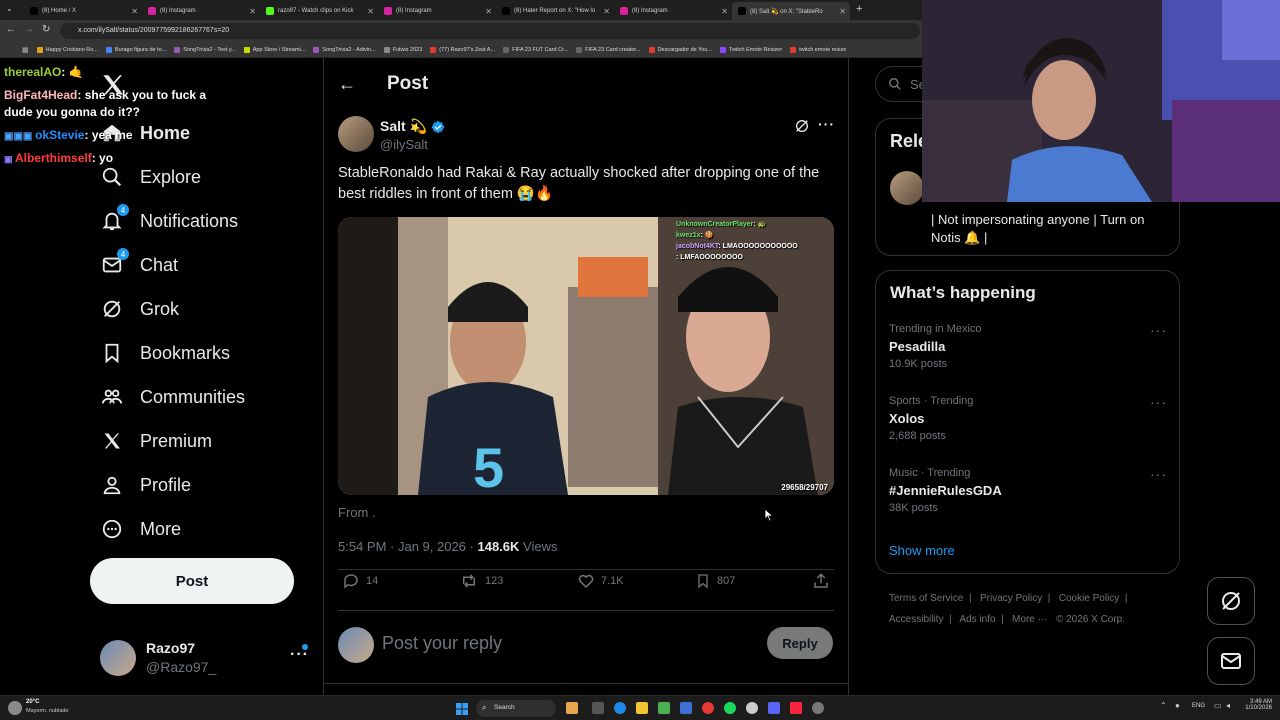  I want to click on bookmark: Twitch Emote Resizer, so click(751, 49).